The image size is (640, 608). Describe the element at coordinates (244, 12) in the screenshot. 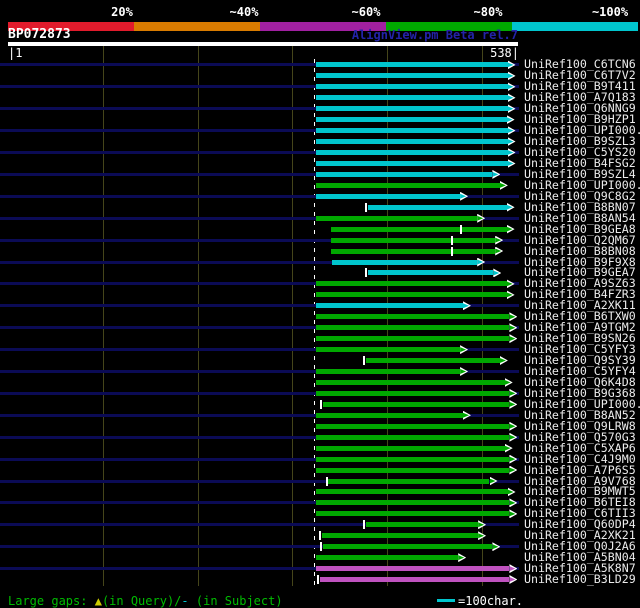

I see `scale-label: ~40%` at that location.